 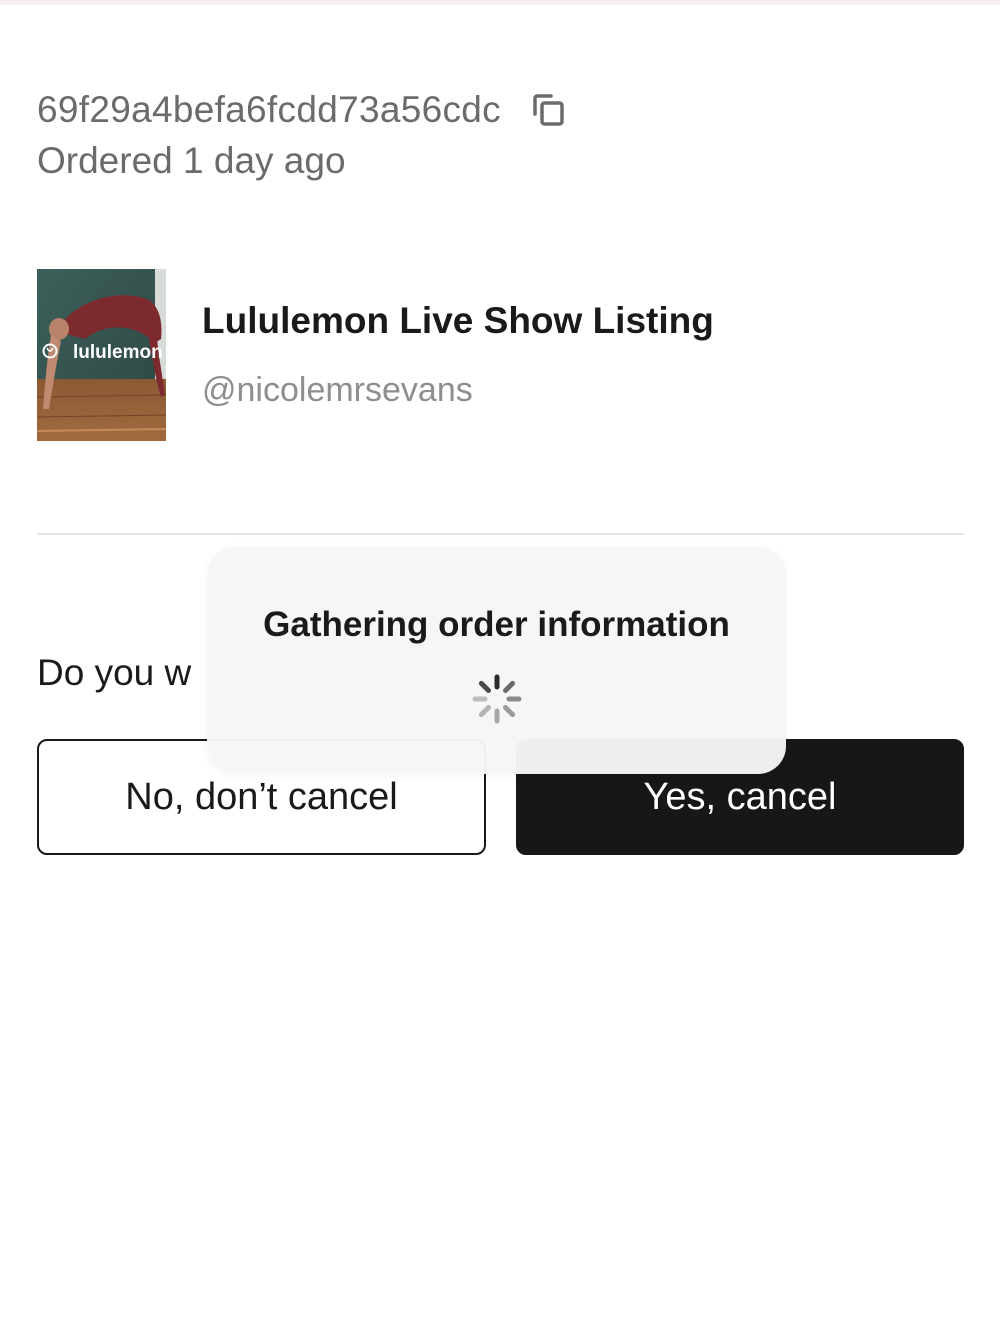 I want to click on loading-message: Gathering order information, so click(x=496, y=624).